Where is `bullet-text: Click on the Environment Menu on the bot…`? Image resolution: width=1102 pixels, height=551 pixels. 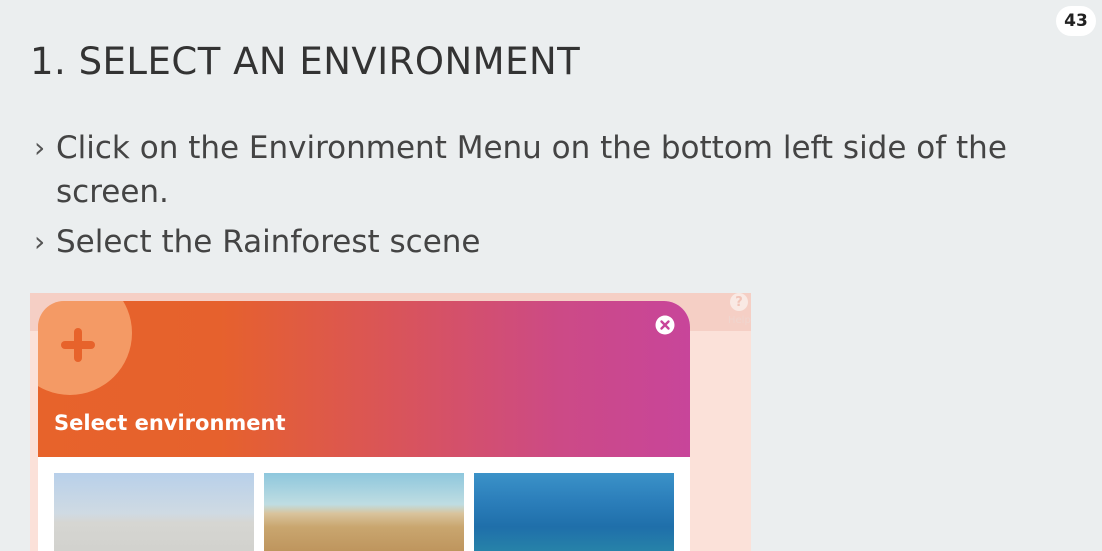 bullet-text: Click on the Environment Menu on the bot… is located at coordinates (531, 170).